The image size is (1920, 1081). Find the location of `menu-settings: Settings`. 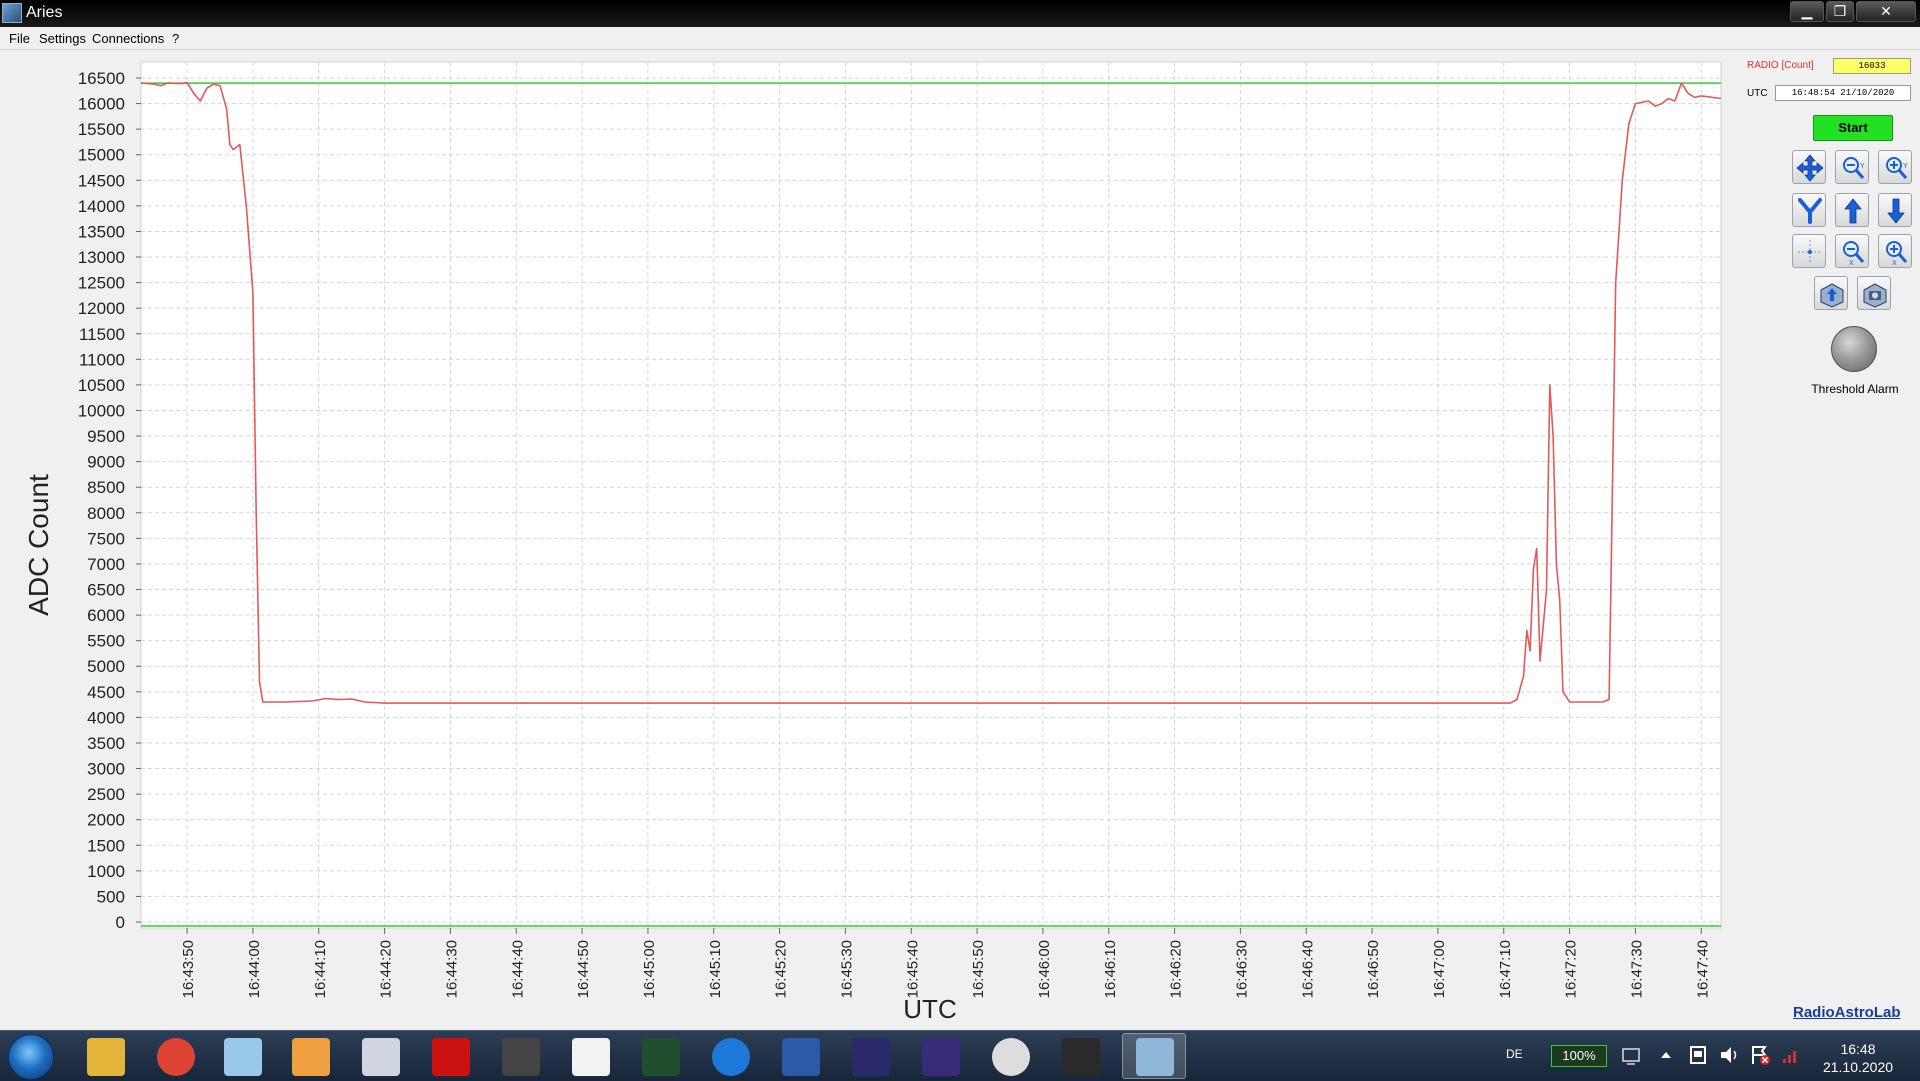

menu-settings: Settings is located at coordinates (62, 38).